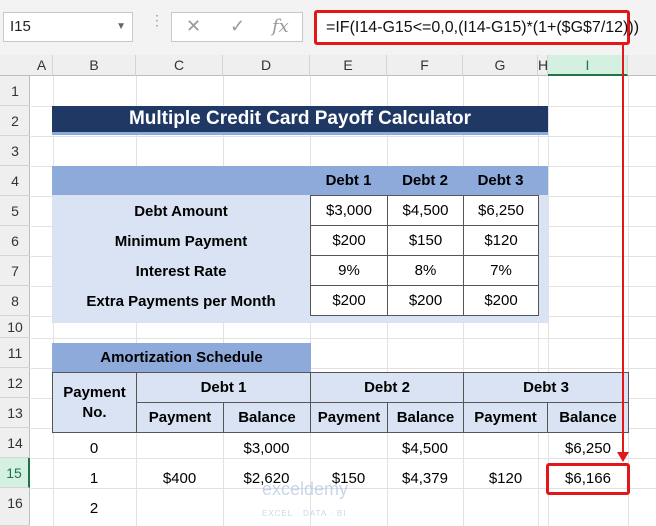 Image resolution: width=656 pixels, height=526 pixels. Describe the element at coordinates (304, 513) in the screenshot. I see `watermark-tagline: EXCEL · DATA · BI` at that location.